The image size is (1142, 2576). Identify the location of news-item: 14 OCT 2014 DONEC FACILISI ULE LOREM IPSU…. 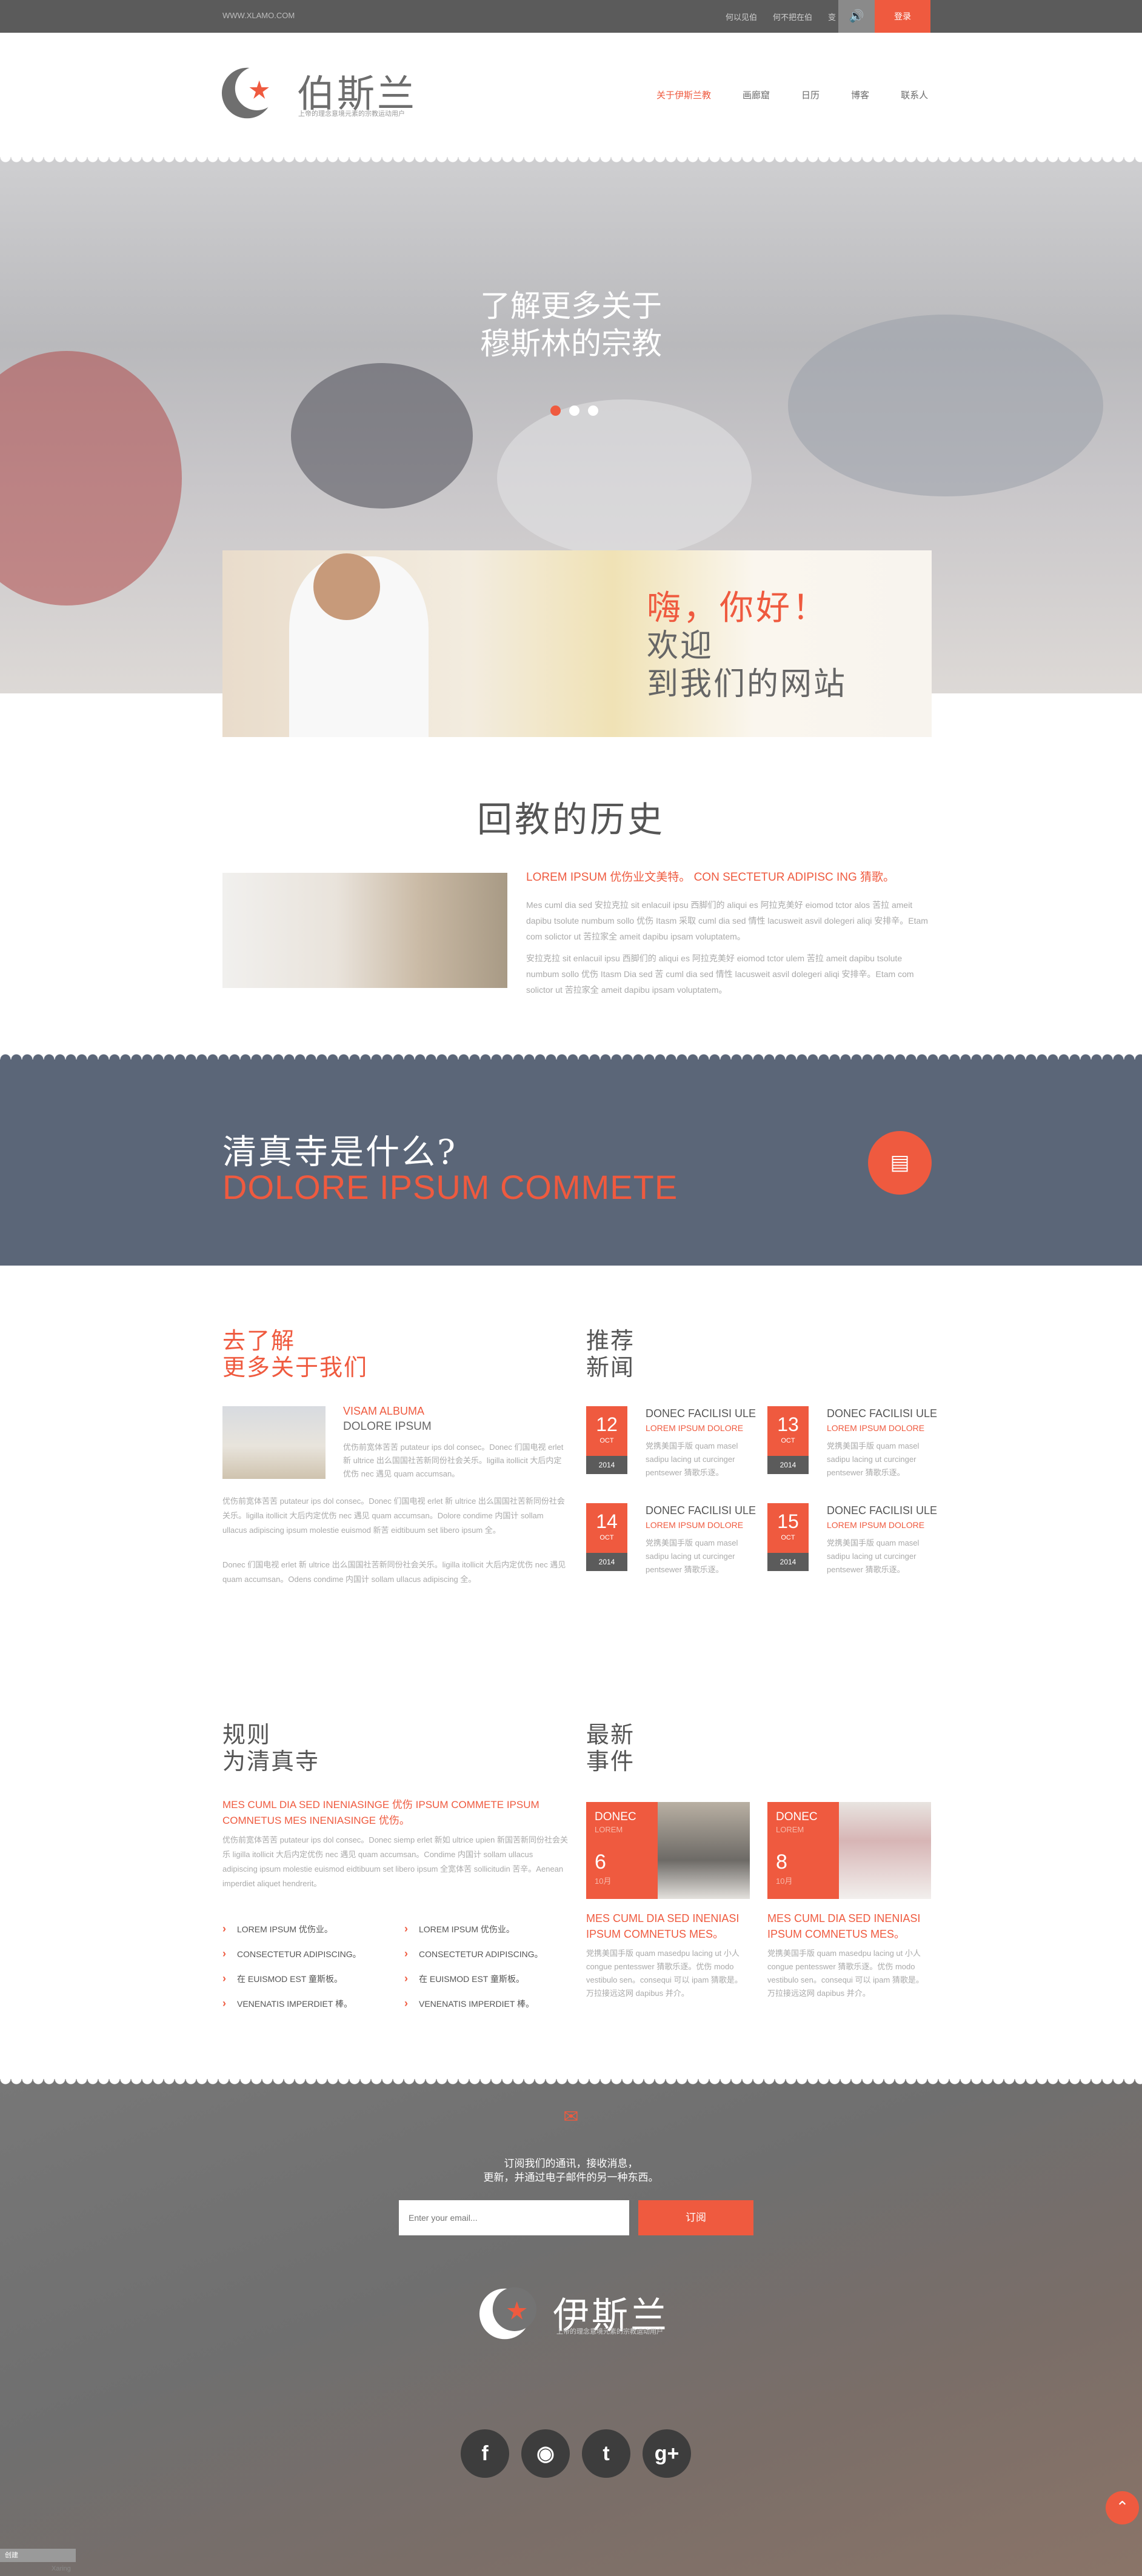
(674, 1548).